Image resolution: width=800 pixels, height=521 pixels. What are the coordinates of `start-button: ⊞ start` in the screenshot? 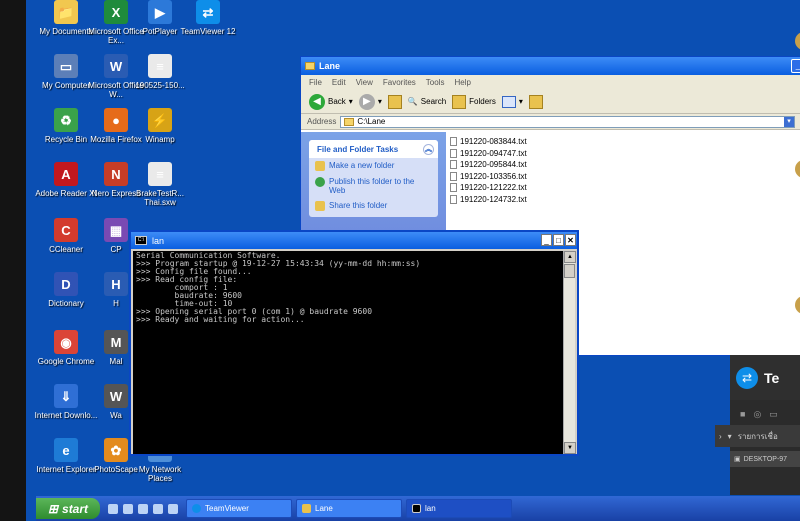 It's located at (68, 508).